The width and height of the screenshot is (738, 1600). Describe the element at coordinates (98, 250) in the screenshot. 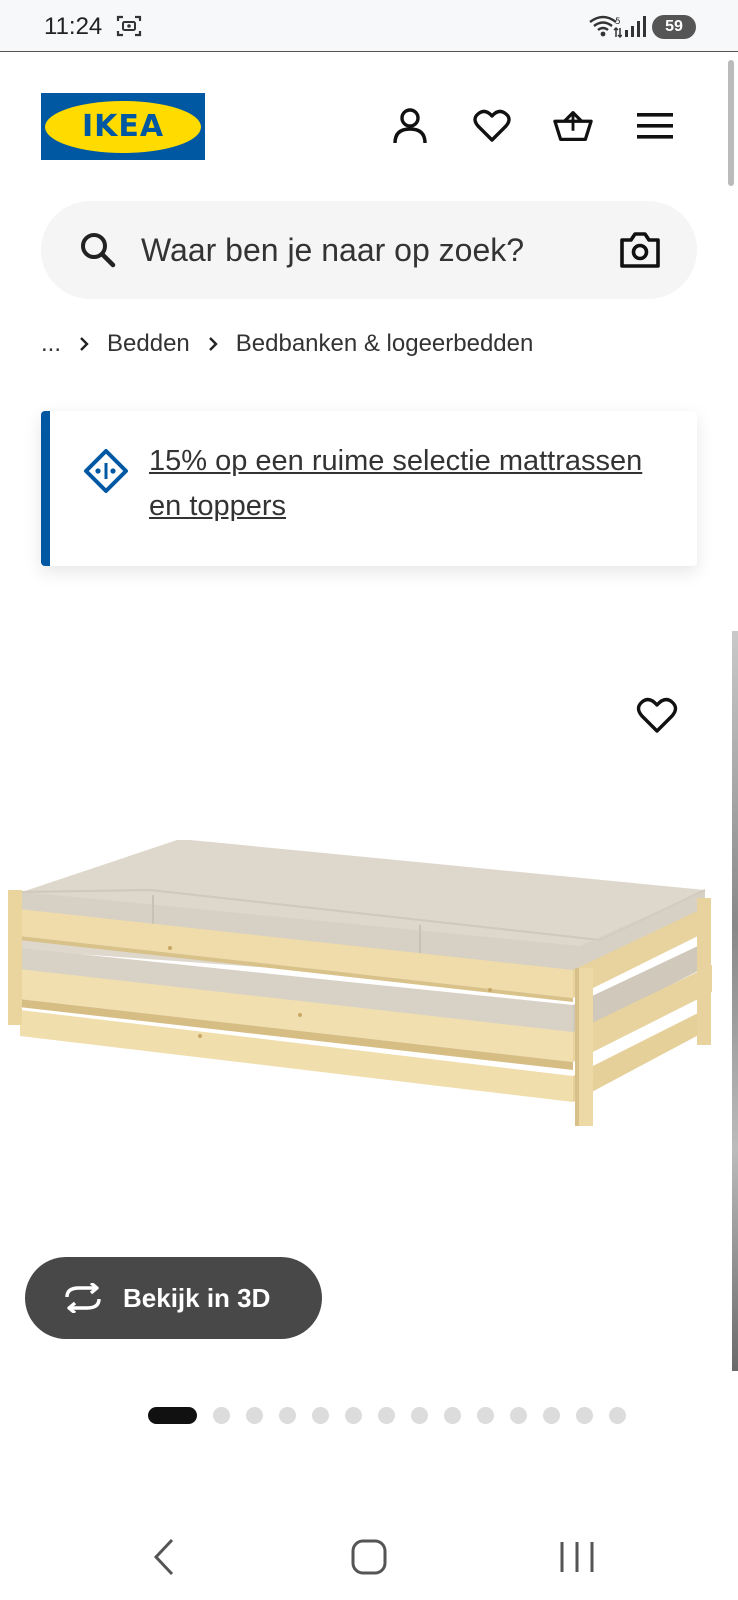

I see `search-icon` at that location.